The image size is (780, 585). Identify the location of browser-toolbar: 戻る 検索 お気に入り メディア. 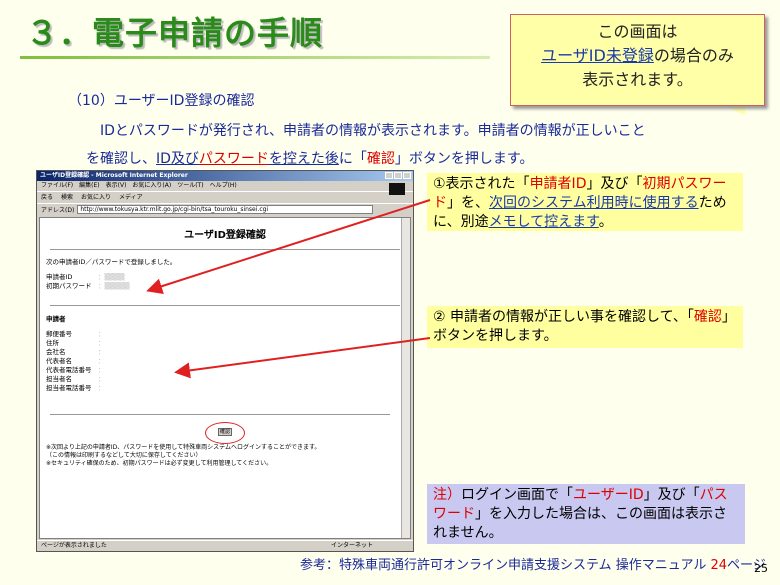
(225, 197).